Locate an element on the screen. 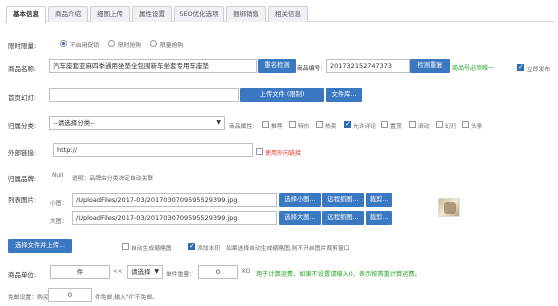 The image size is (558, 306). attr-recommend-label: 推荐 is located at coordinates (277, 127).